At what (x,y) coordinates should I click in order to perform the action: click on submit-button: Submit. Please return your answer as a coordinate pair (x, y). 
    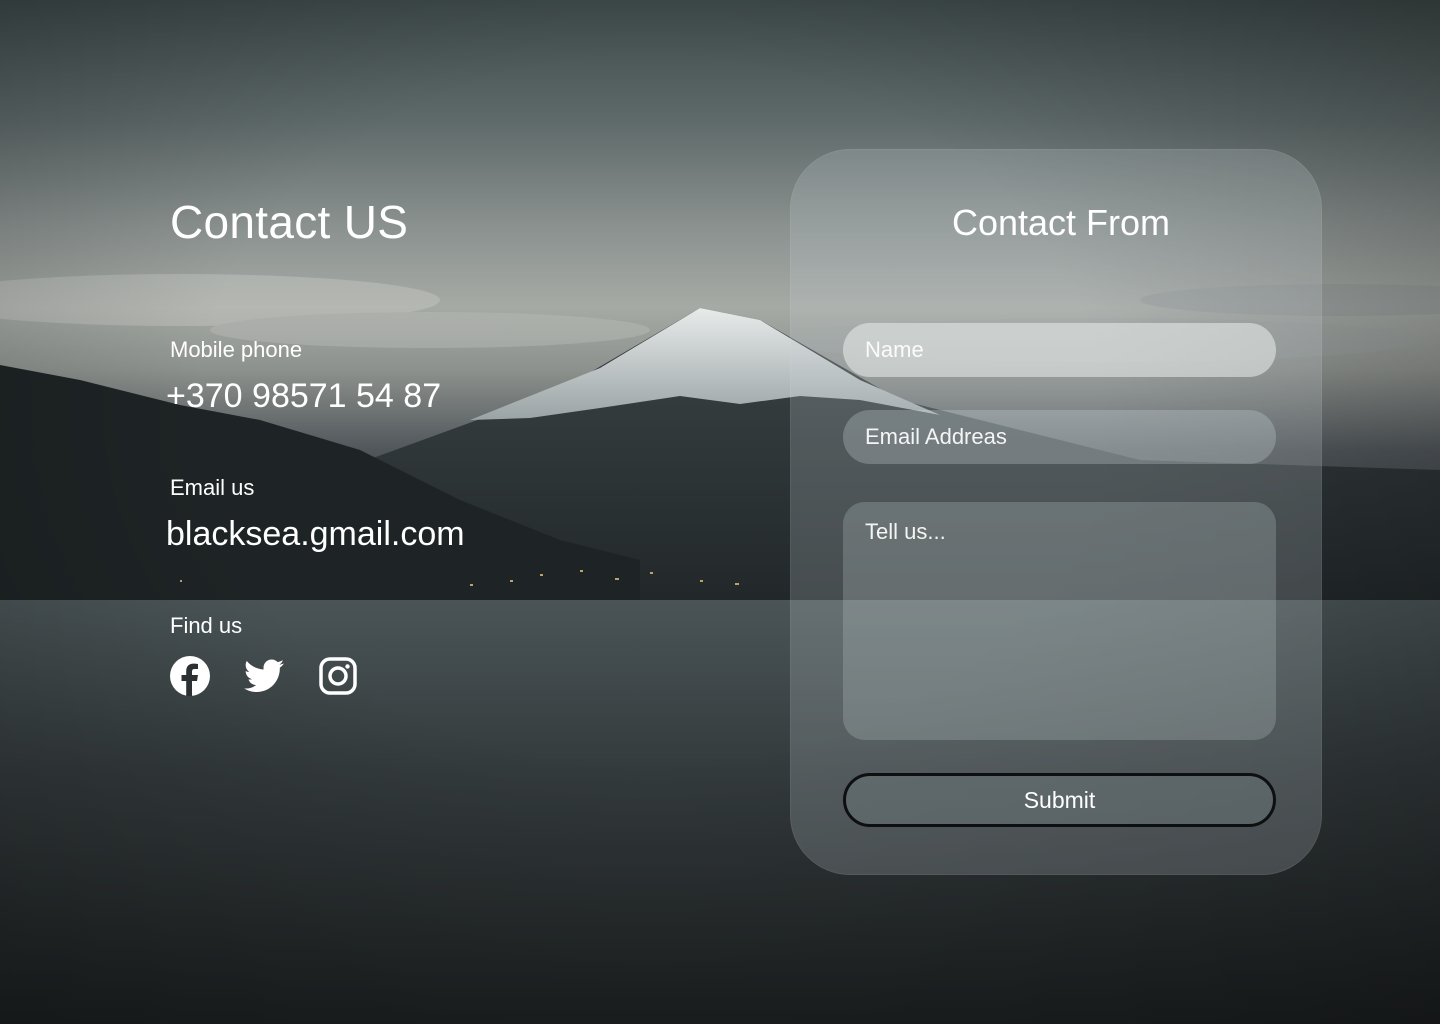
    Looking at the image, I should click on (1059, 800).